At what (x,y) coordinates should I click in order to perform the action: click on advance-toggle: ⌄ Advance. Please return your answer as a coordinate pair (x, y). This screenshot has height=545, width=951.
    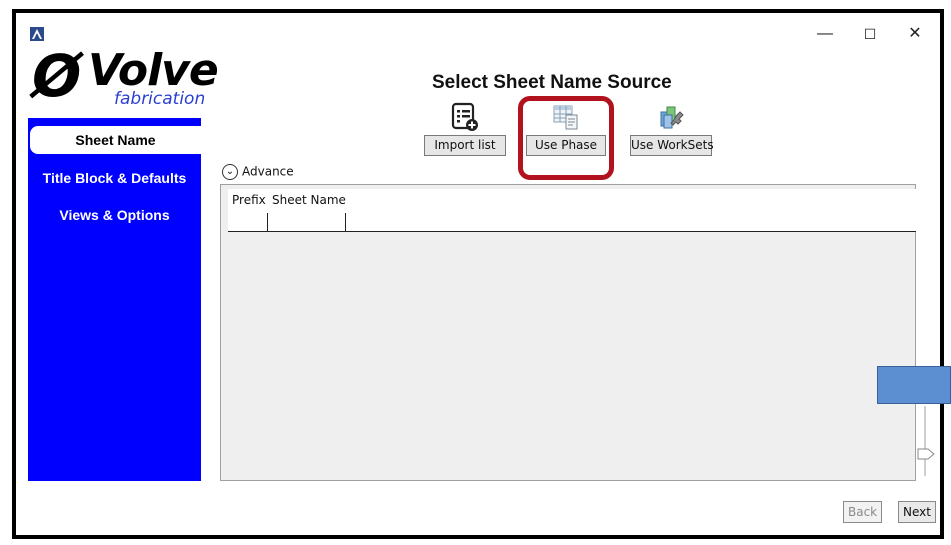
    Looking at the image, I should click on (258, 172).